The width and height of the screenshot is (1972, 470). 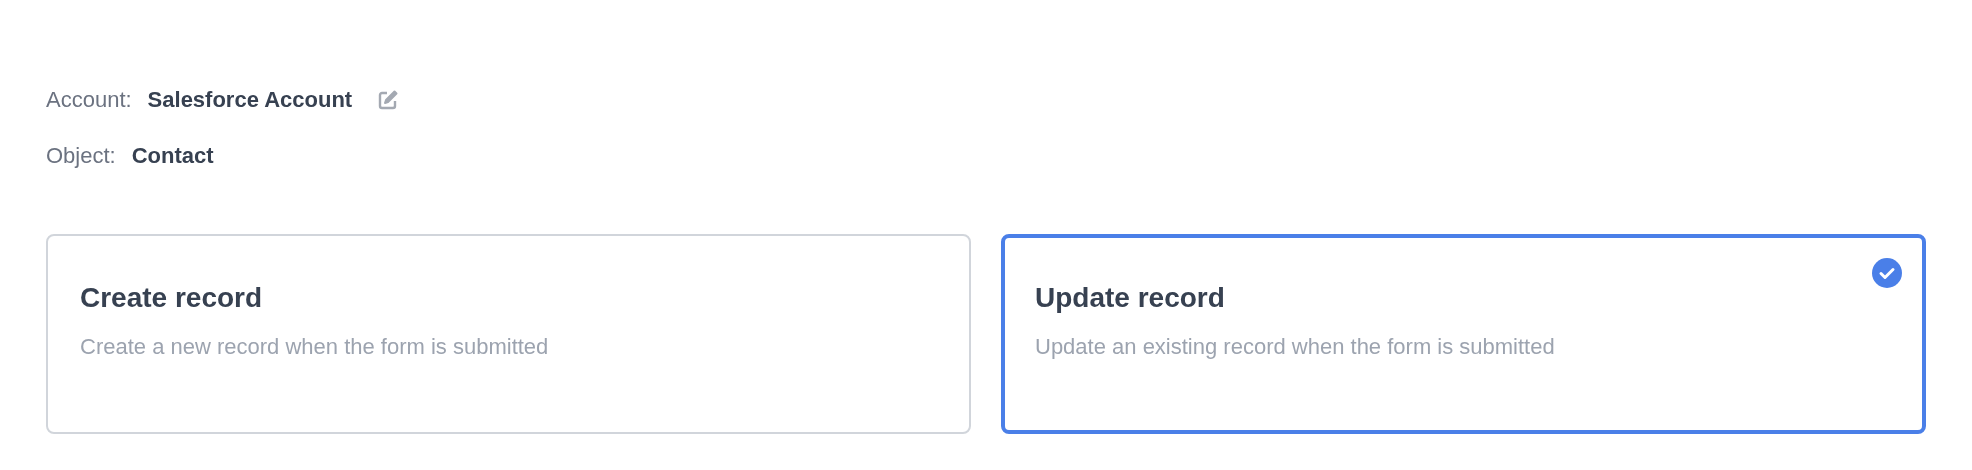 I want to click on option-title: Update record, so click(x=1130, y=298).